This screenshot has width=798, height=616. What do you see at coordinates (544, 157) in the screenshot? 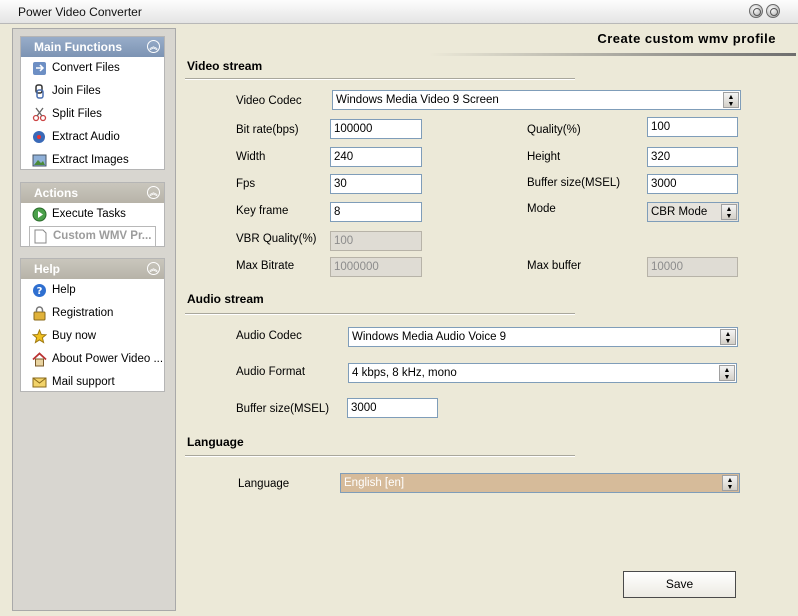
I see `height-label: Height` at bounding box center [544, 157].